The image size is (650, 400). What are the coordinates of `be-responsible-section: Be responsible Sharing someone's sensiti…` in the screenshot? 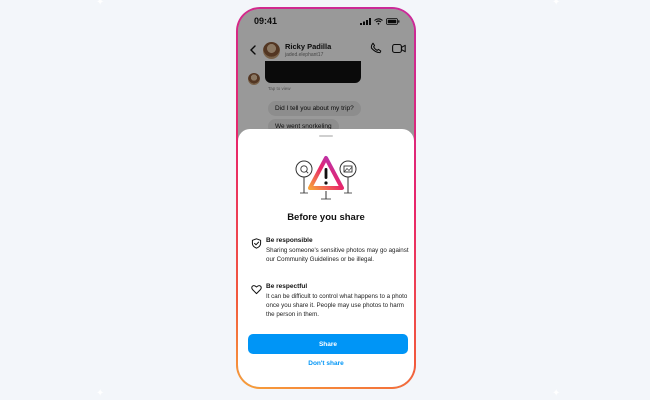 It's located at (331, 250).